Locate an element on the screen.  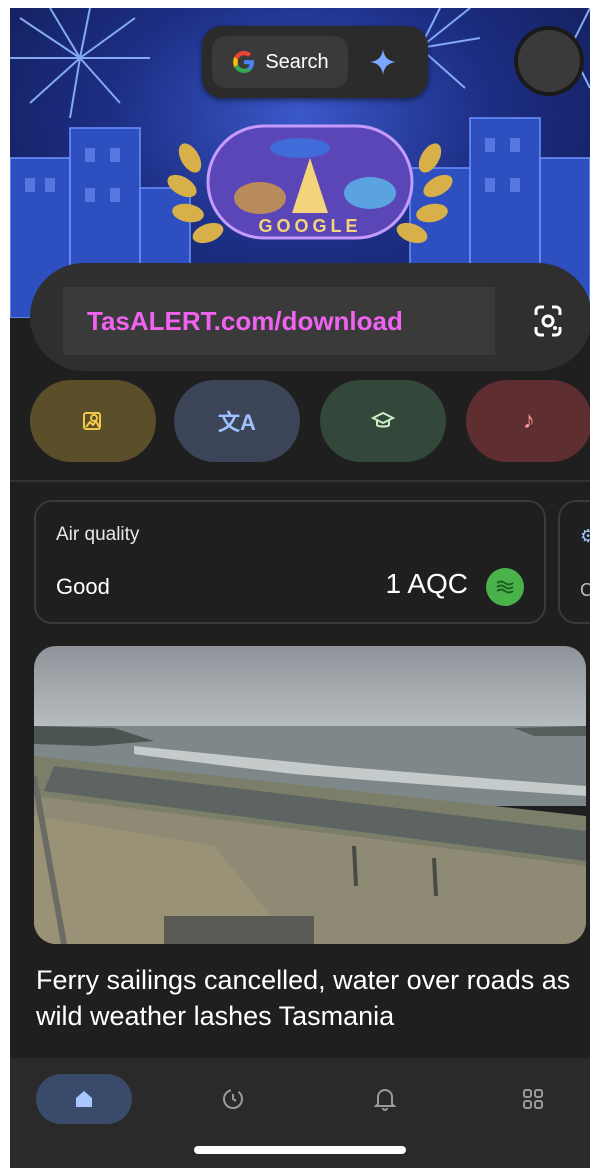
doodle-wordmark: GOOGLE is located at coordinates (310, 226).